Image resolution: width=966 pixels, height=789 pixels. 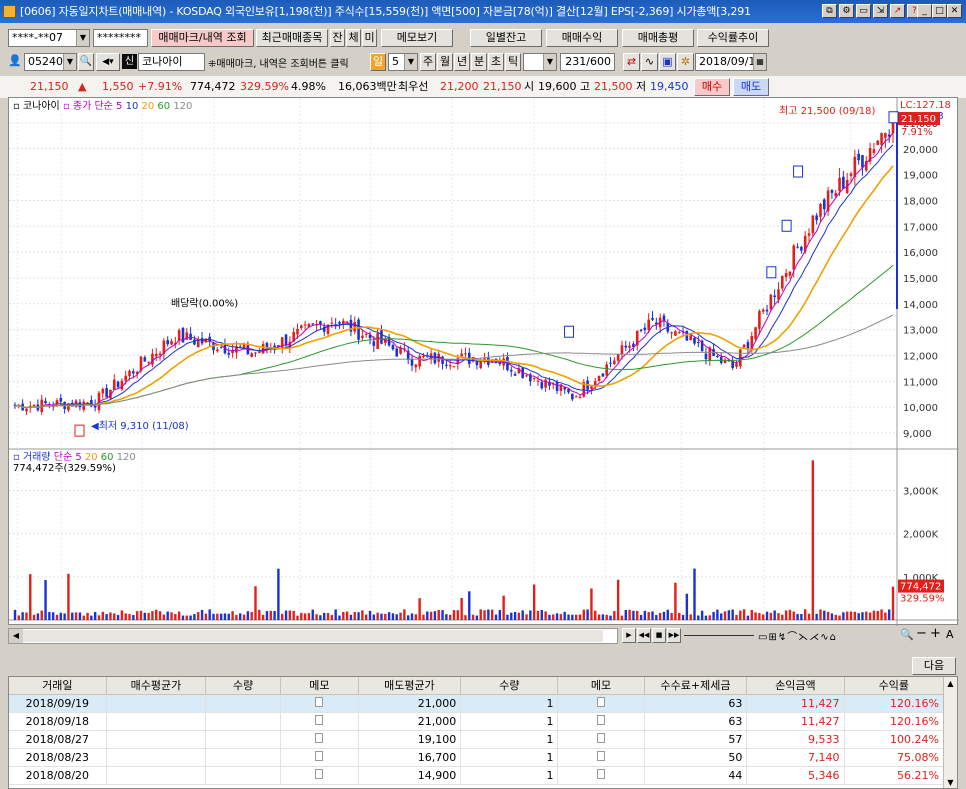 What do you see at coordinates (16, 636) in the screenshot?
I see `scroll-left-icon: ◀` at bounding box center [16, 636].